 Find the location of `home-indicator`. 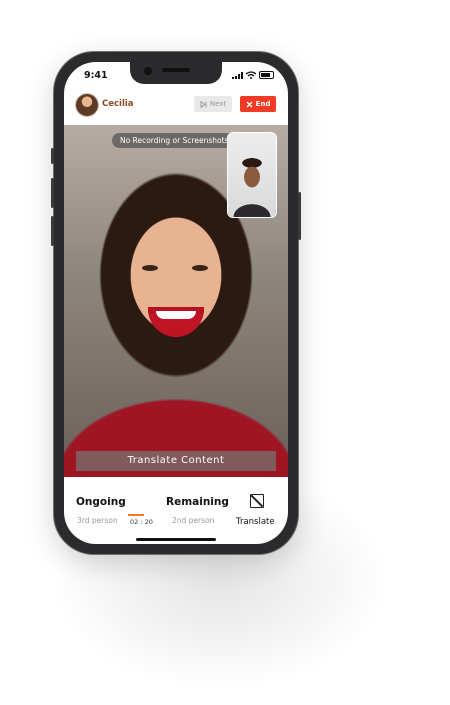

home-indicator is located at coordinates (176, 539).